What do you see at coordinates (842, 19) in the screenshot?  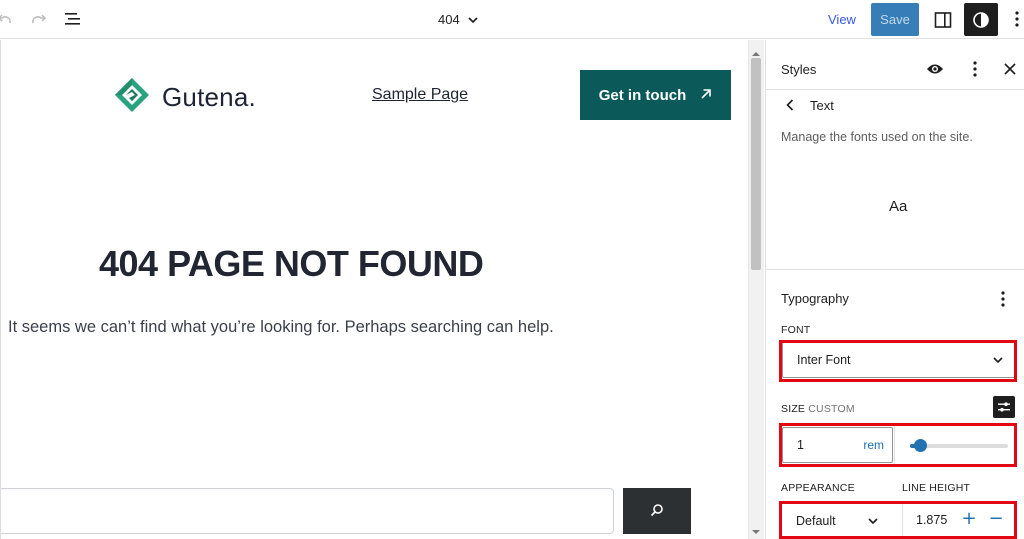 I see `view-link: View` at bounding box center [842, 19].